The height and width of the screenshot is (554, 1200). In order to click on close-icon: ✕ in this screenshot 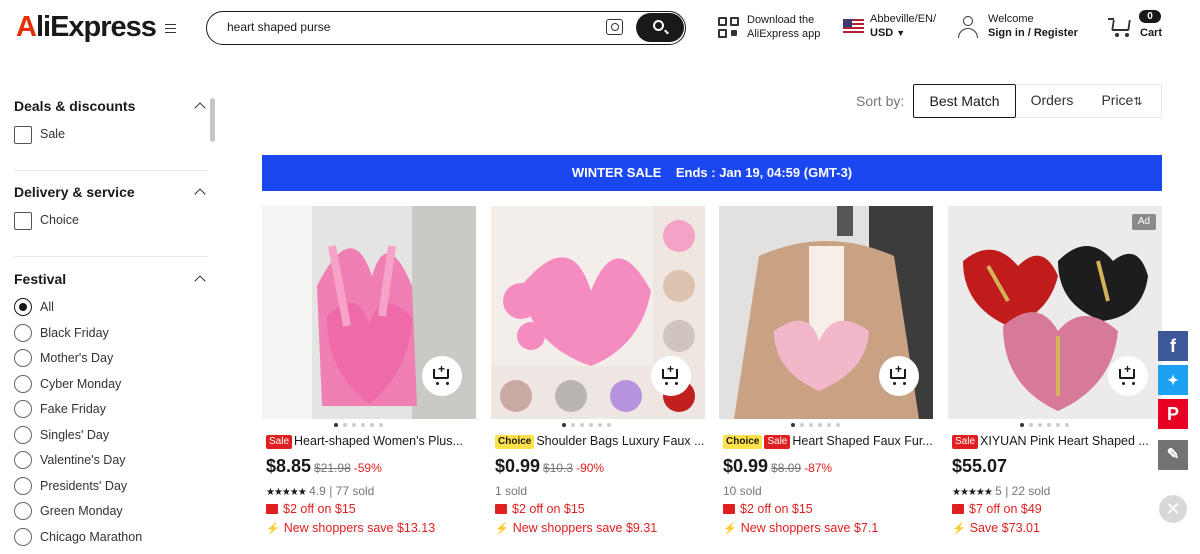, I will do `click(1173, 509)`.